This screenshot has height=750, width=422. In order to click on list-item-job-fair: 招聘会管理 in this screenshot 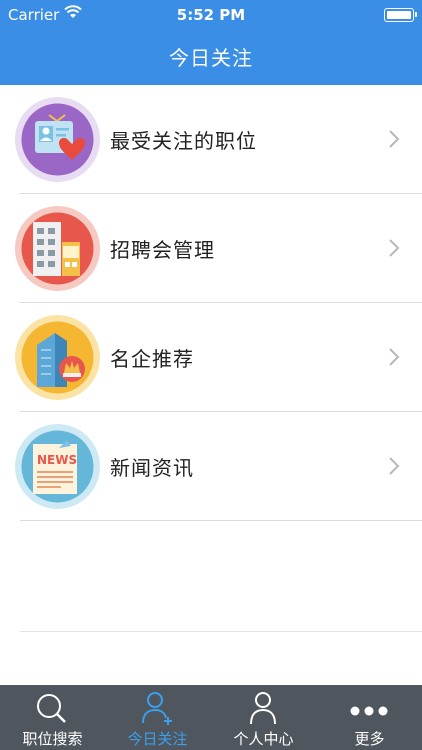, I will do `click(211, 248)`.